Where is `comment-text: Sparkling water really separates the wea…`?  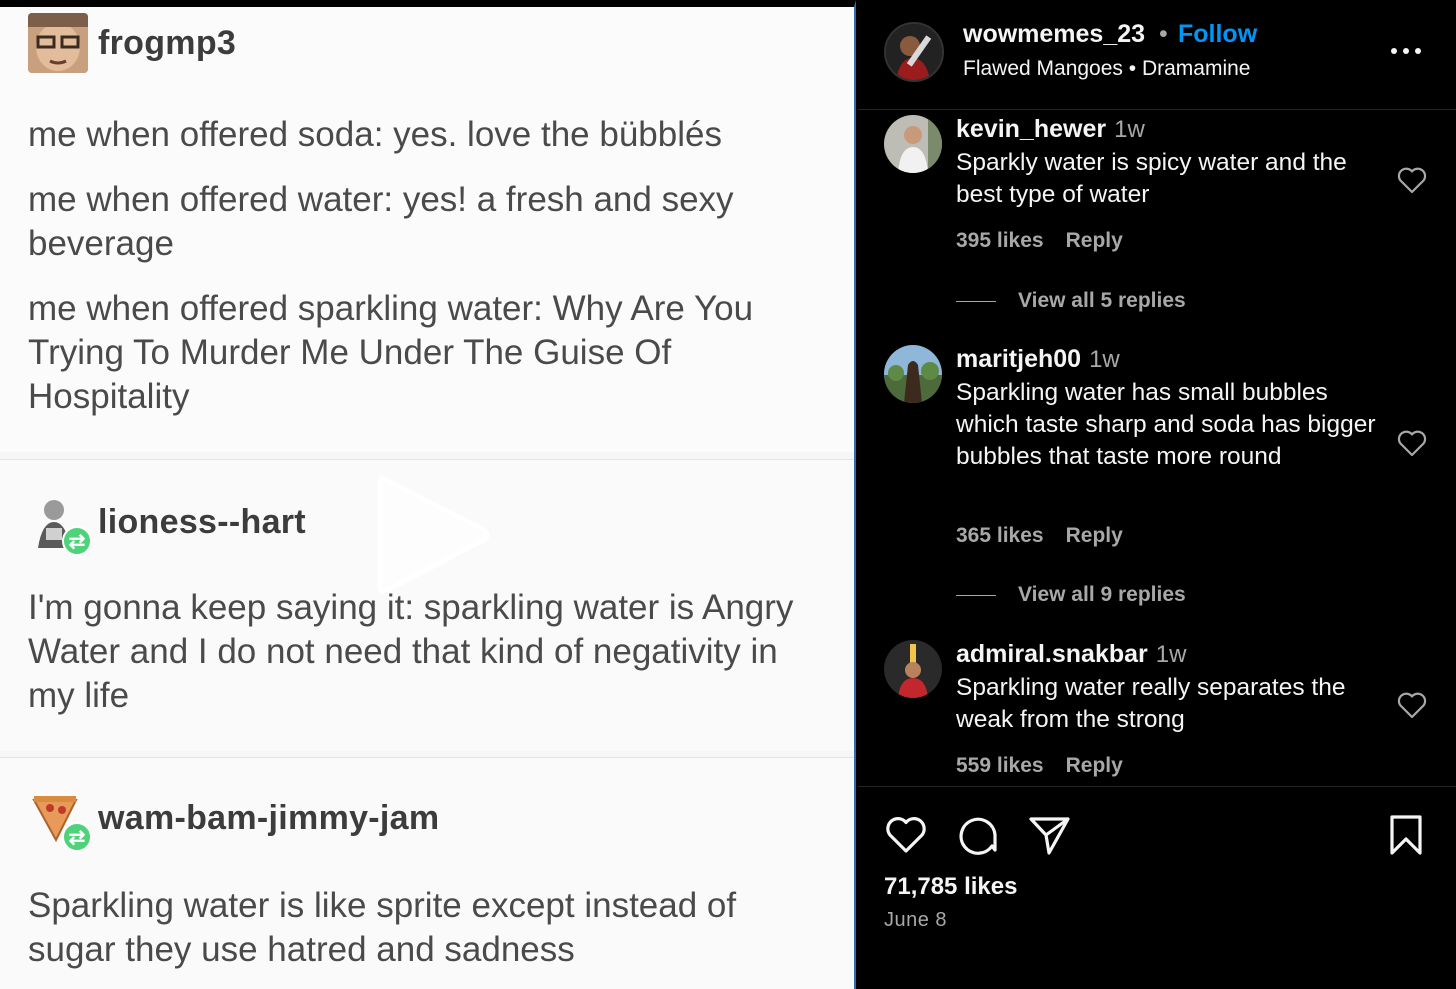 comment-text: Sparkling water really separates the wea… is located at coordinates (1151, 703).